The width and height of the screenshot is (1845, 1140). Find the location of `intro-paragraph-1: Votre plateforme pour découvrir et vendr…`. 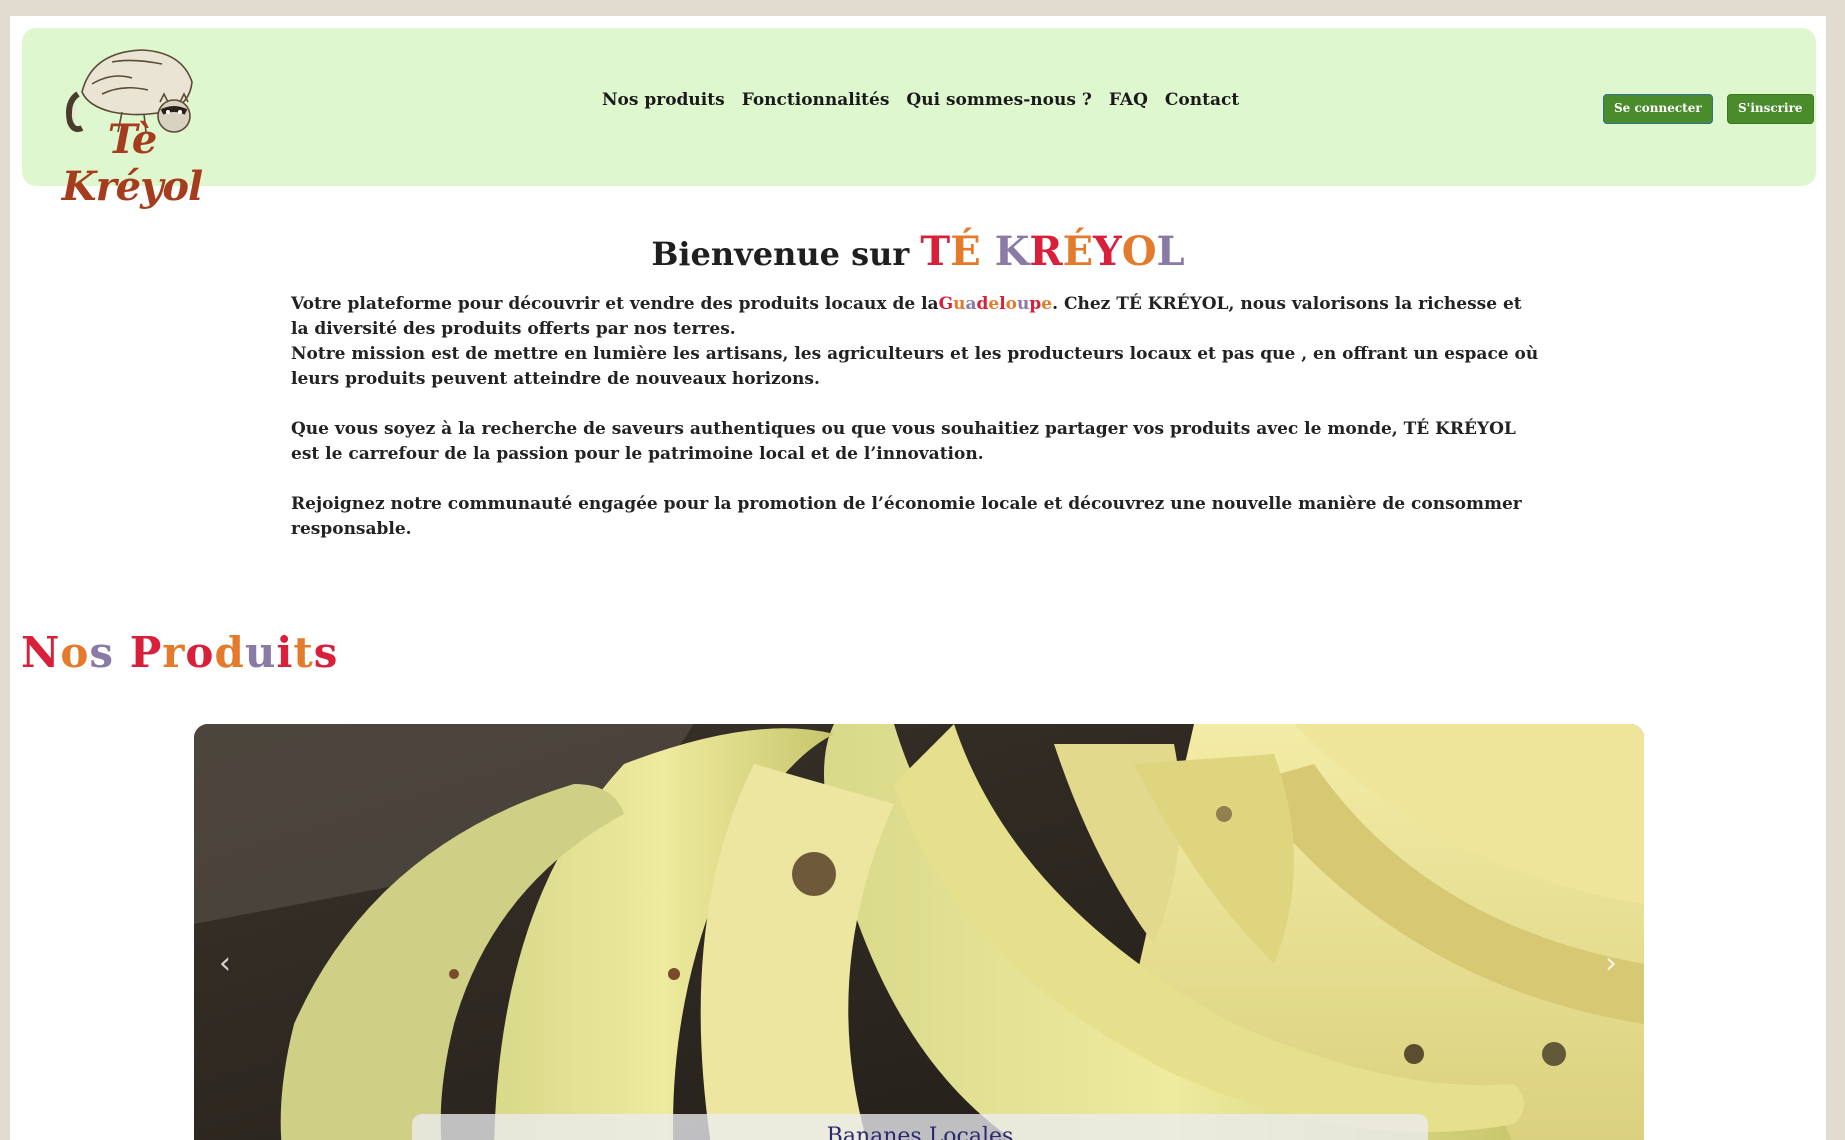

intro-paragraph-1: Votre plateforme pour découvrir et vendr… is located at coordinates (916, 317).